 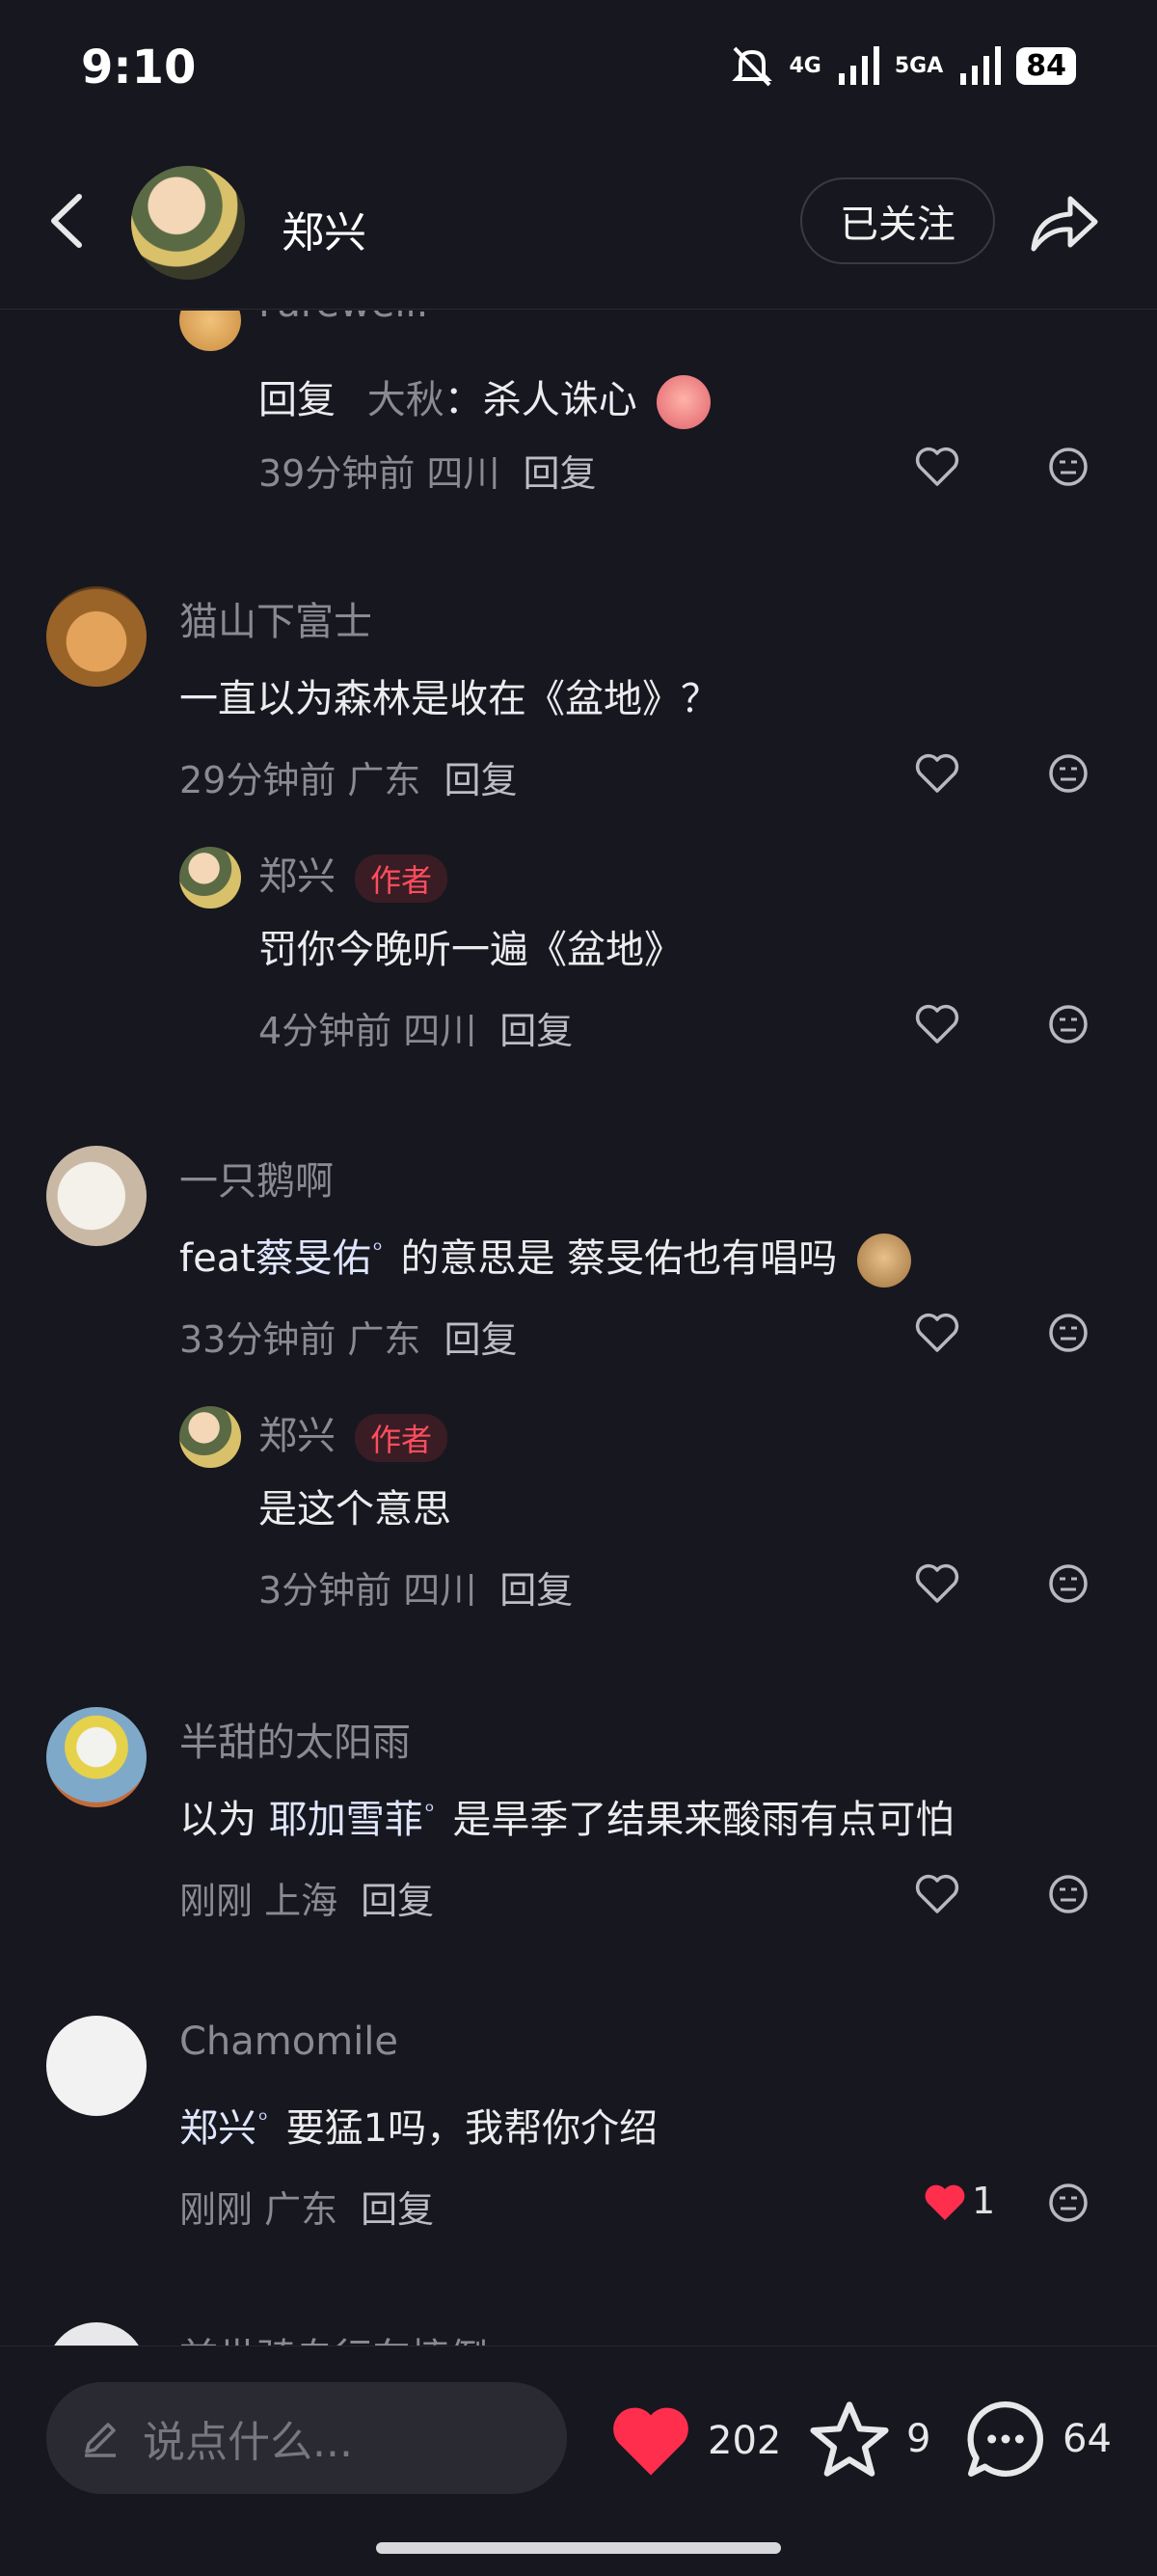 I want to click on reply-text: ：杀人诛心, so click(x=540, y=400).